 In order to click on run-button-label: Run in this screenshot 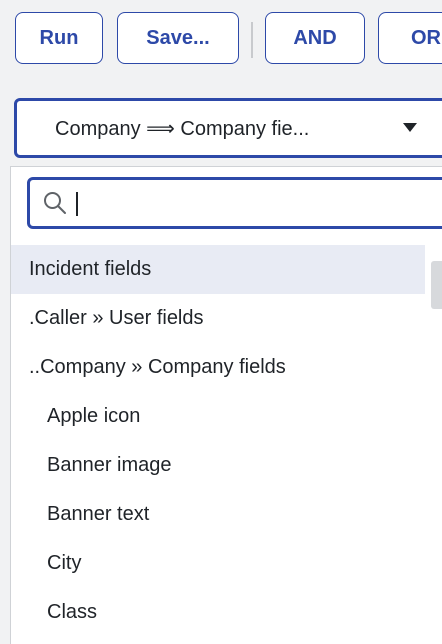, I will do `click(59, 37)`.